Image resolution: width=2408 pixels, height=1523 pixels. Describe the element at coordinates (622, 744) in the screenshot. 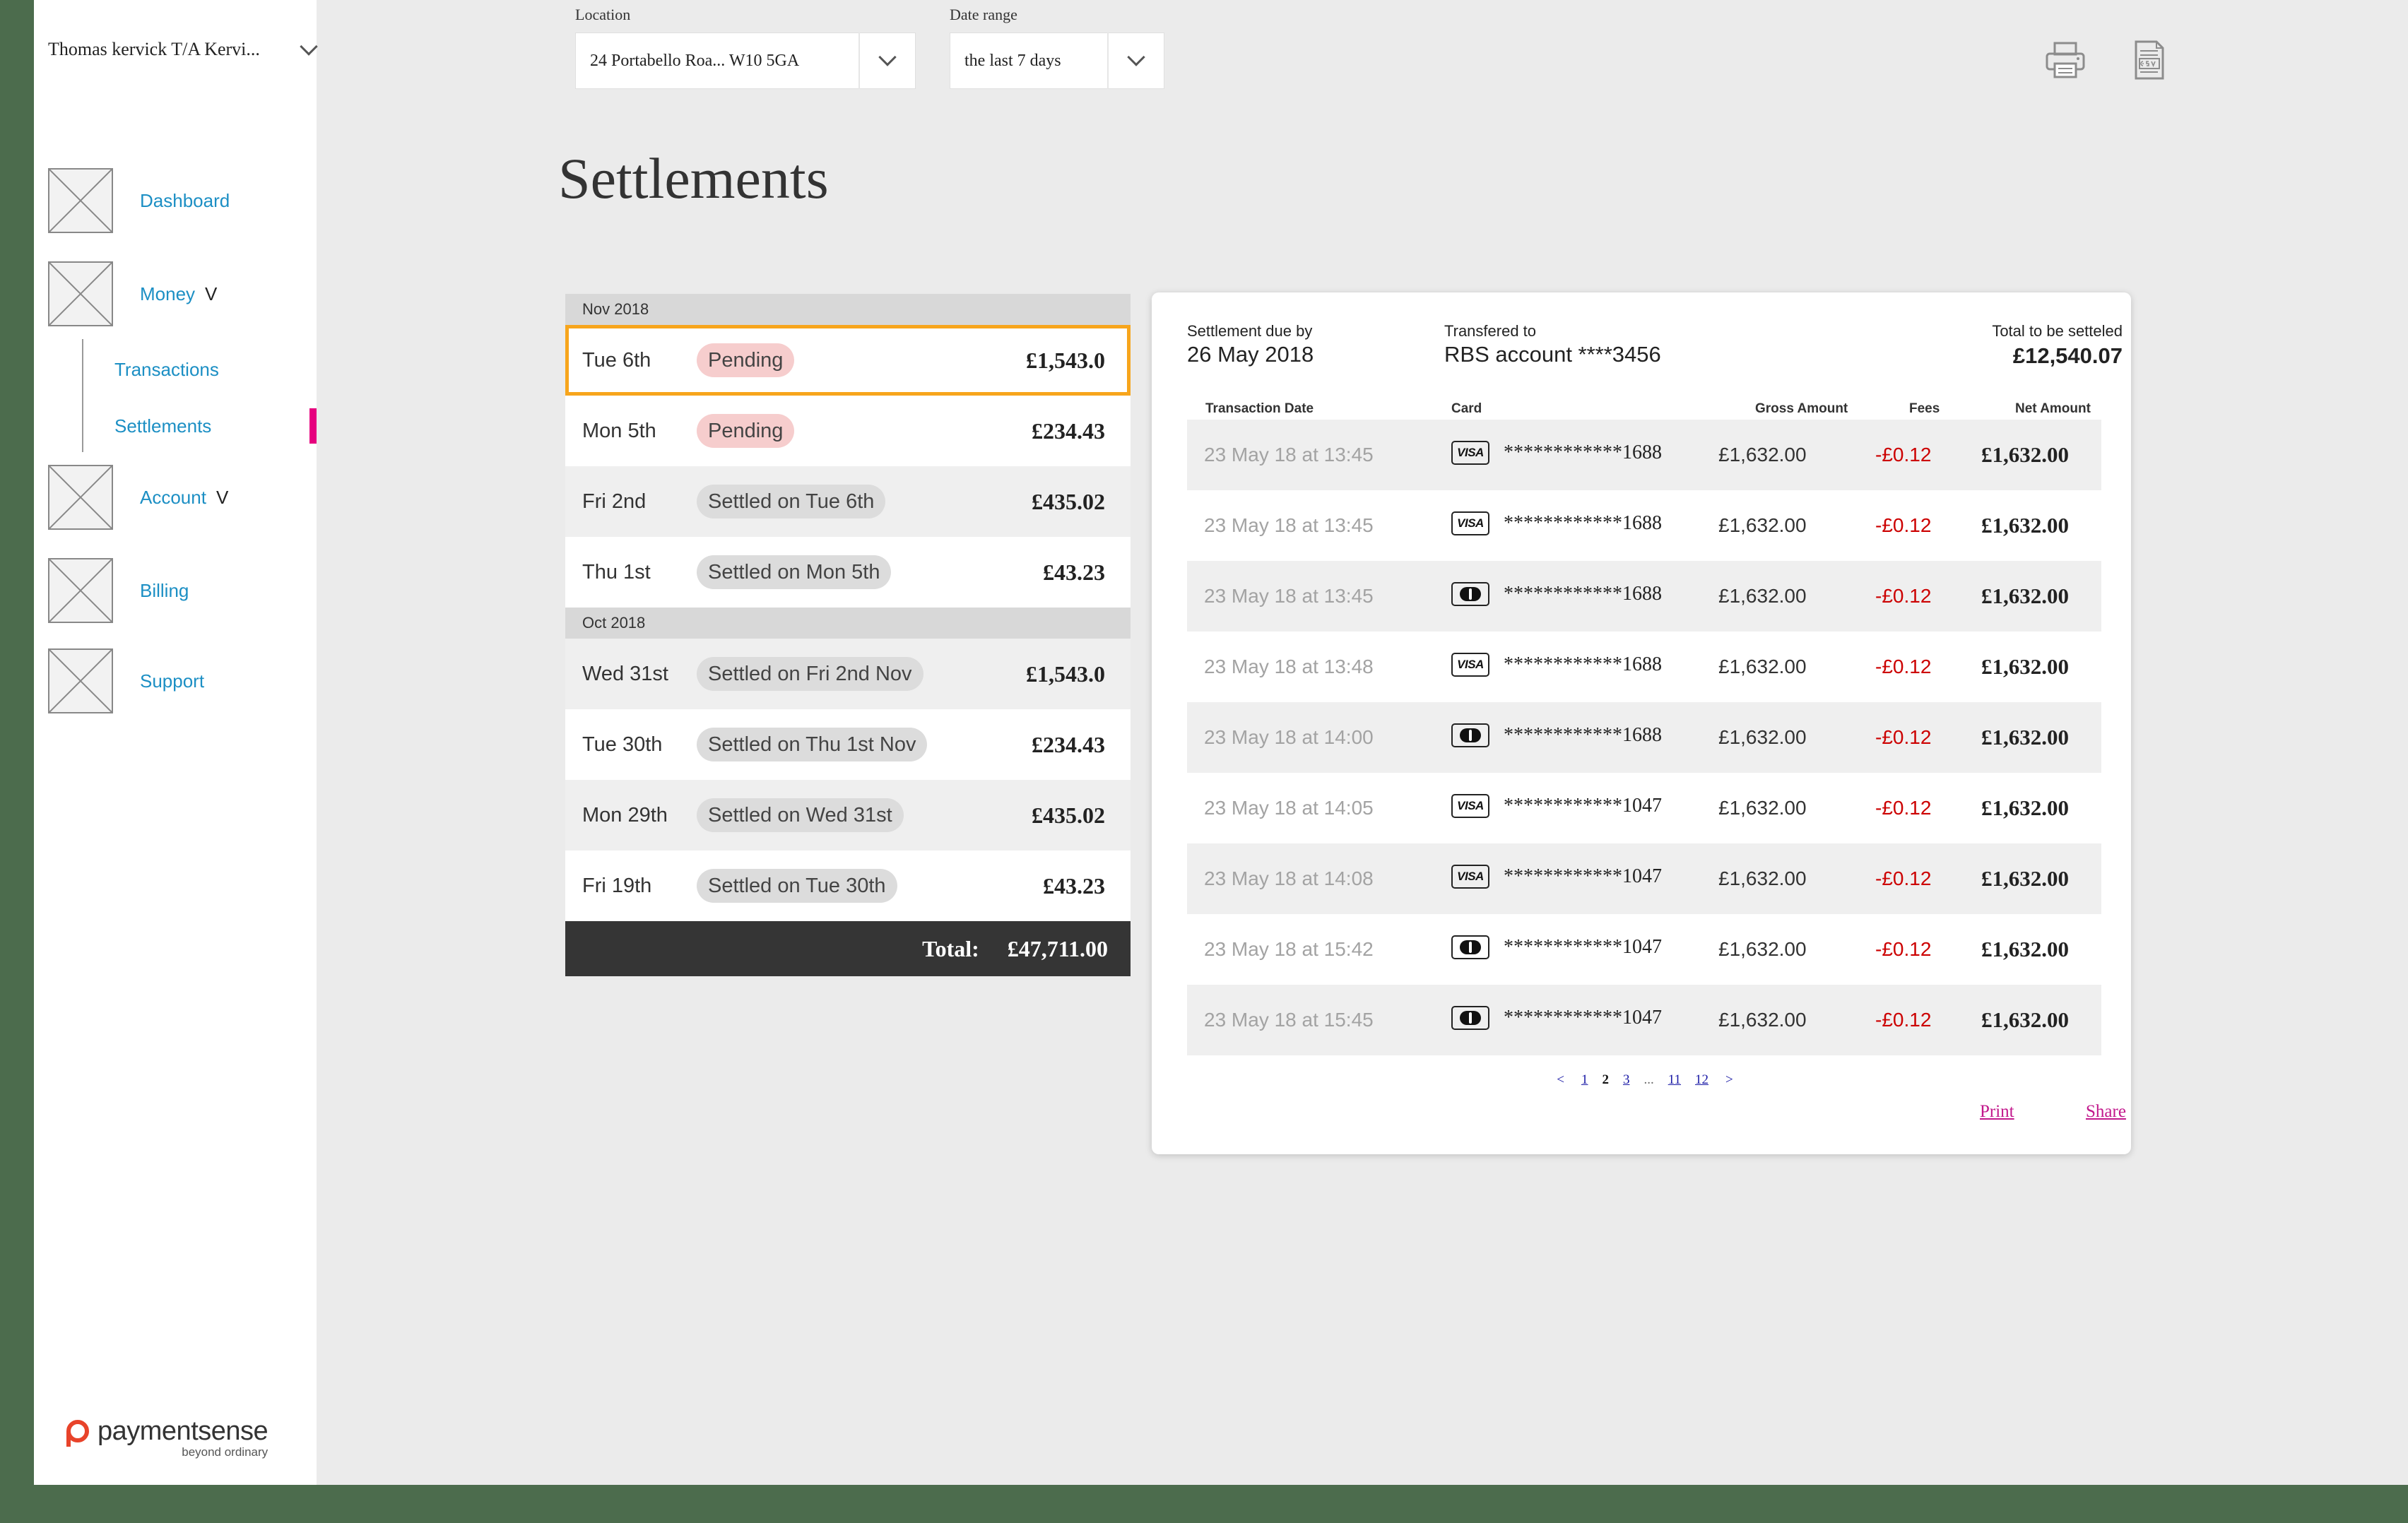

I see `settlement-day: Tue 30th` at that location.